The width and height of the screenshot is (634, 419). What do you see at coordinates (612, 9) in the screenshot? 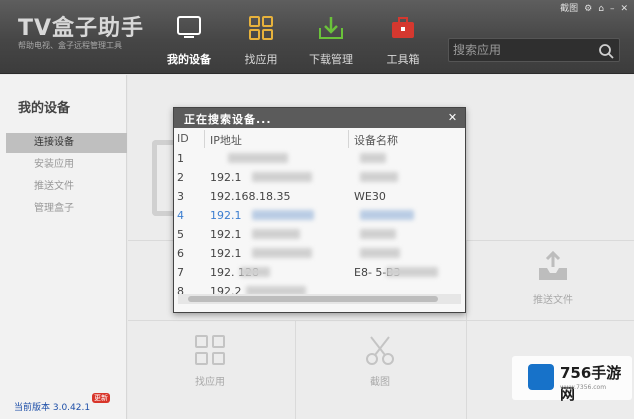
I see `minimize-icon: –` at bounding box center [612, 9].